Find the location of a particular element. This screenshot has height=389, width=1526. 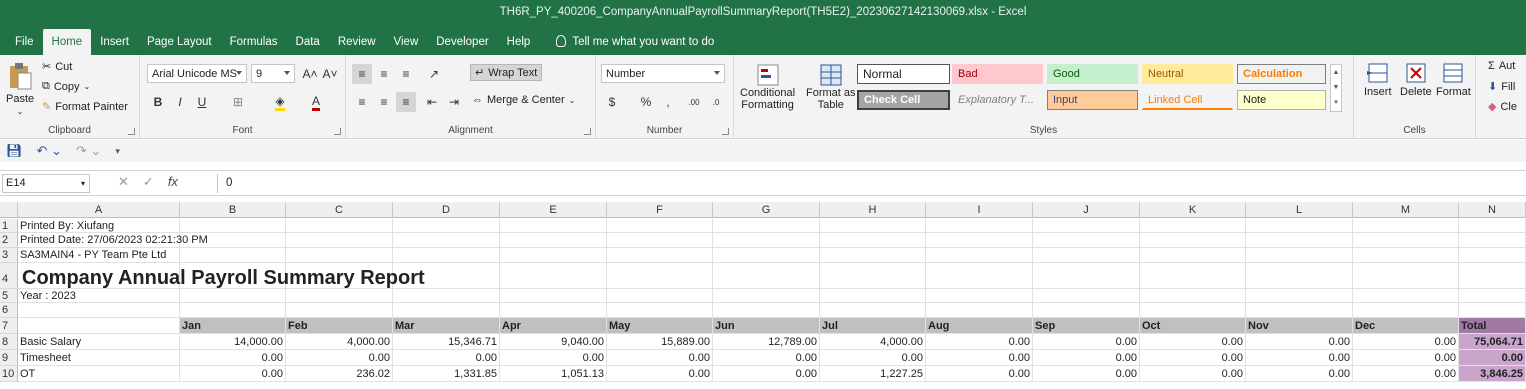

column-header-m: M is located at coordinates (1406, 210).